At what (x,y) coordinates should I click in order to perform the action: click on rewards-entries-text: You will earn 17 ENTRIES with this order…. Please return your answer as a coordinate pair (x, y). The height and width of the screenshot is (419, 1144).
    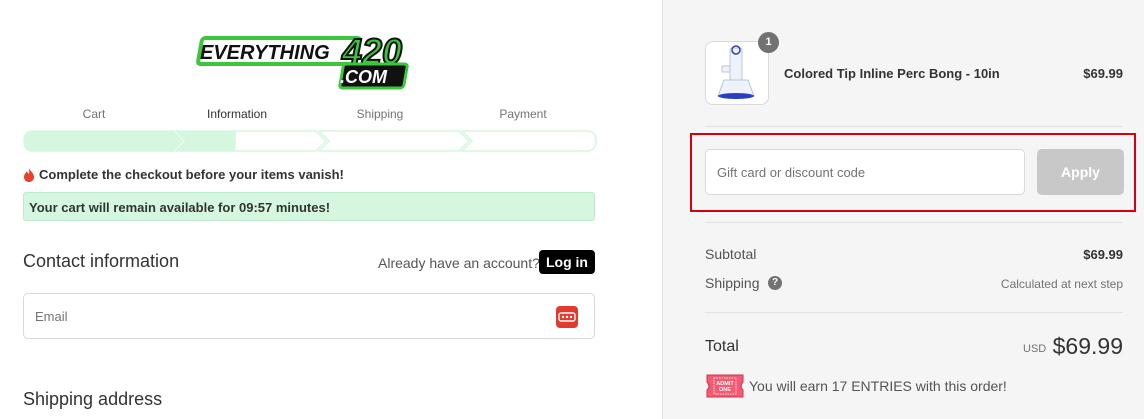
    Looking at the image, I should click on (878, 386).